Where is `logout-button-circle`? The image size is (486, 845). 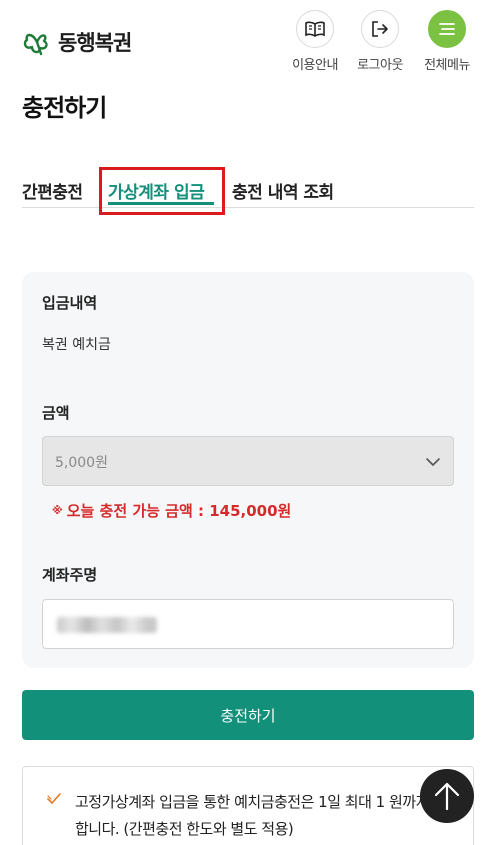 logout-button-circle is located at coordinates (380, 29).